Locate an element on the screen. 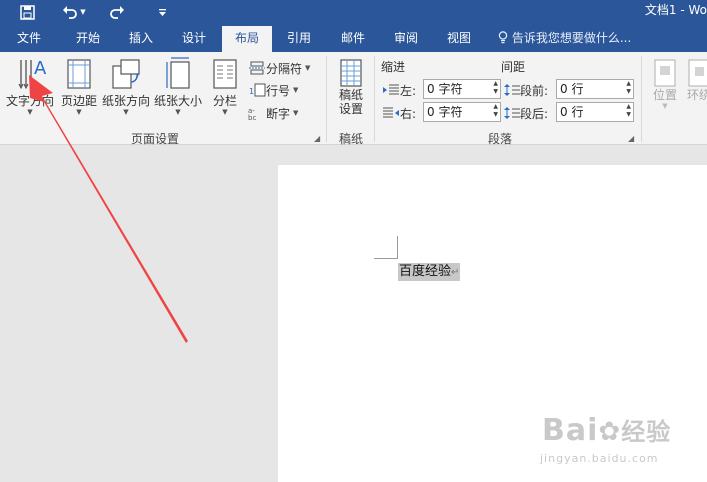 The image size is (707, 482). watermark-url: jingyan.baidu.com is located at coordinates (599, 458).